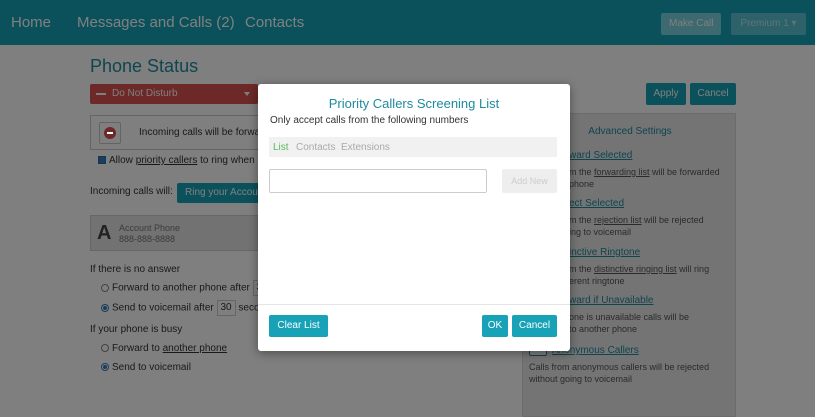 This screenshot has width=815, height=417. Describe the element at coordinates (495, 326) in the screenshot. I see `ok-button: OK` at that location.